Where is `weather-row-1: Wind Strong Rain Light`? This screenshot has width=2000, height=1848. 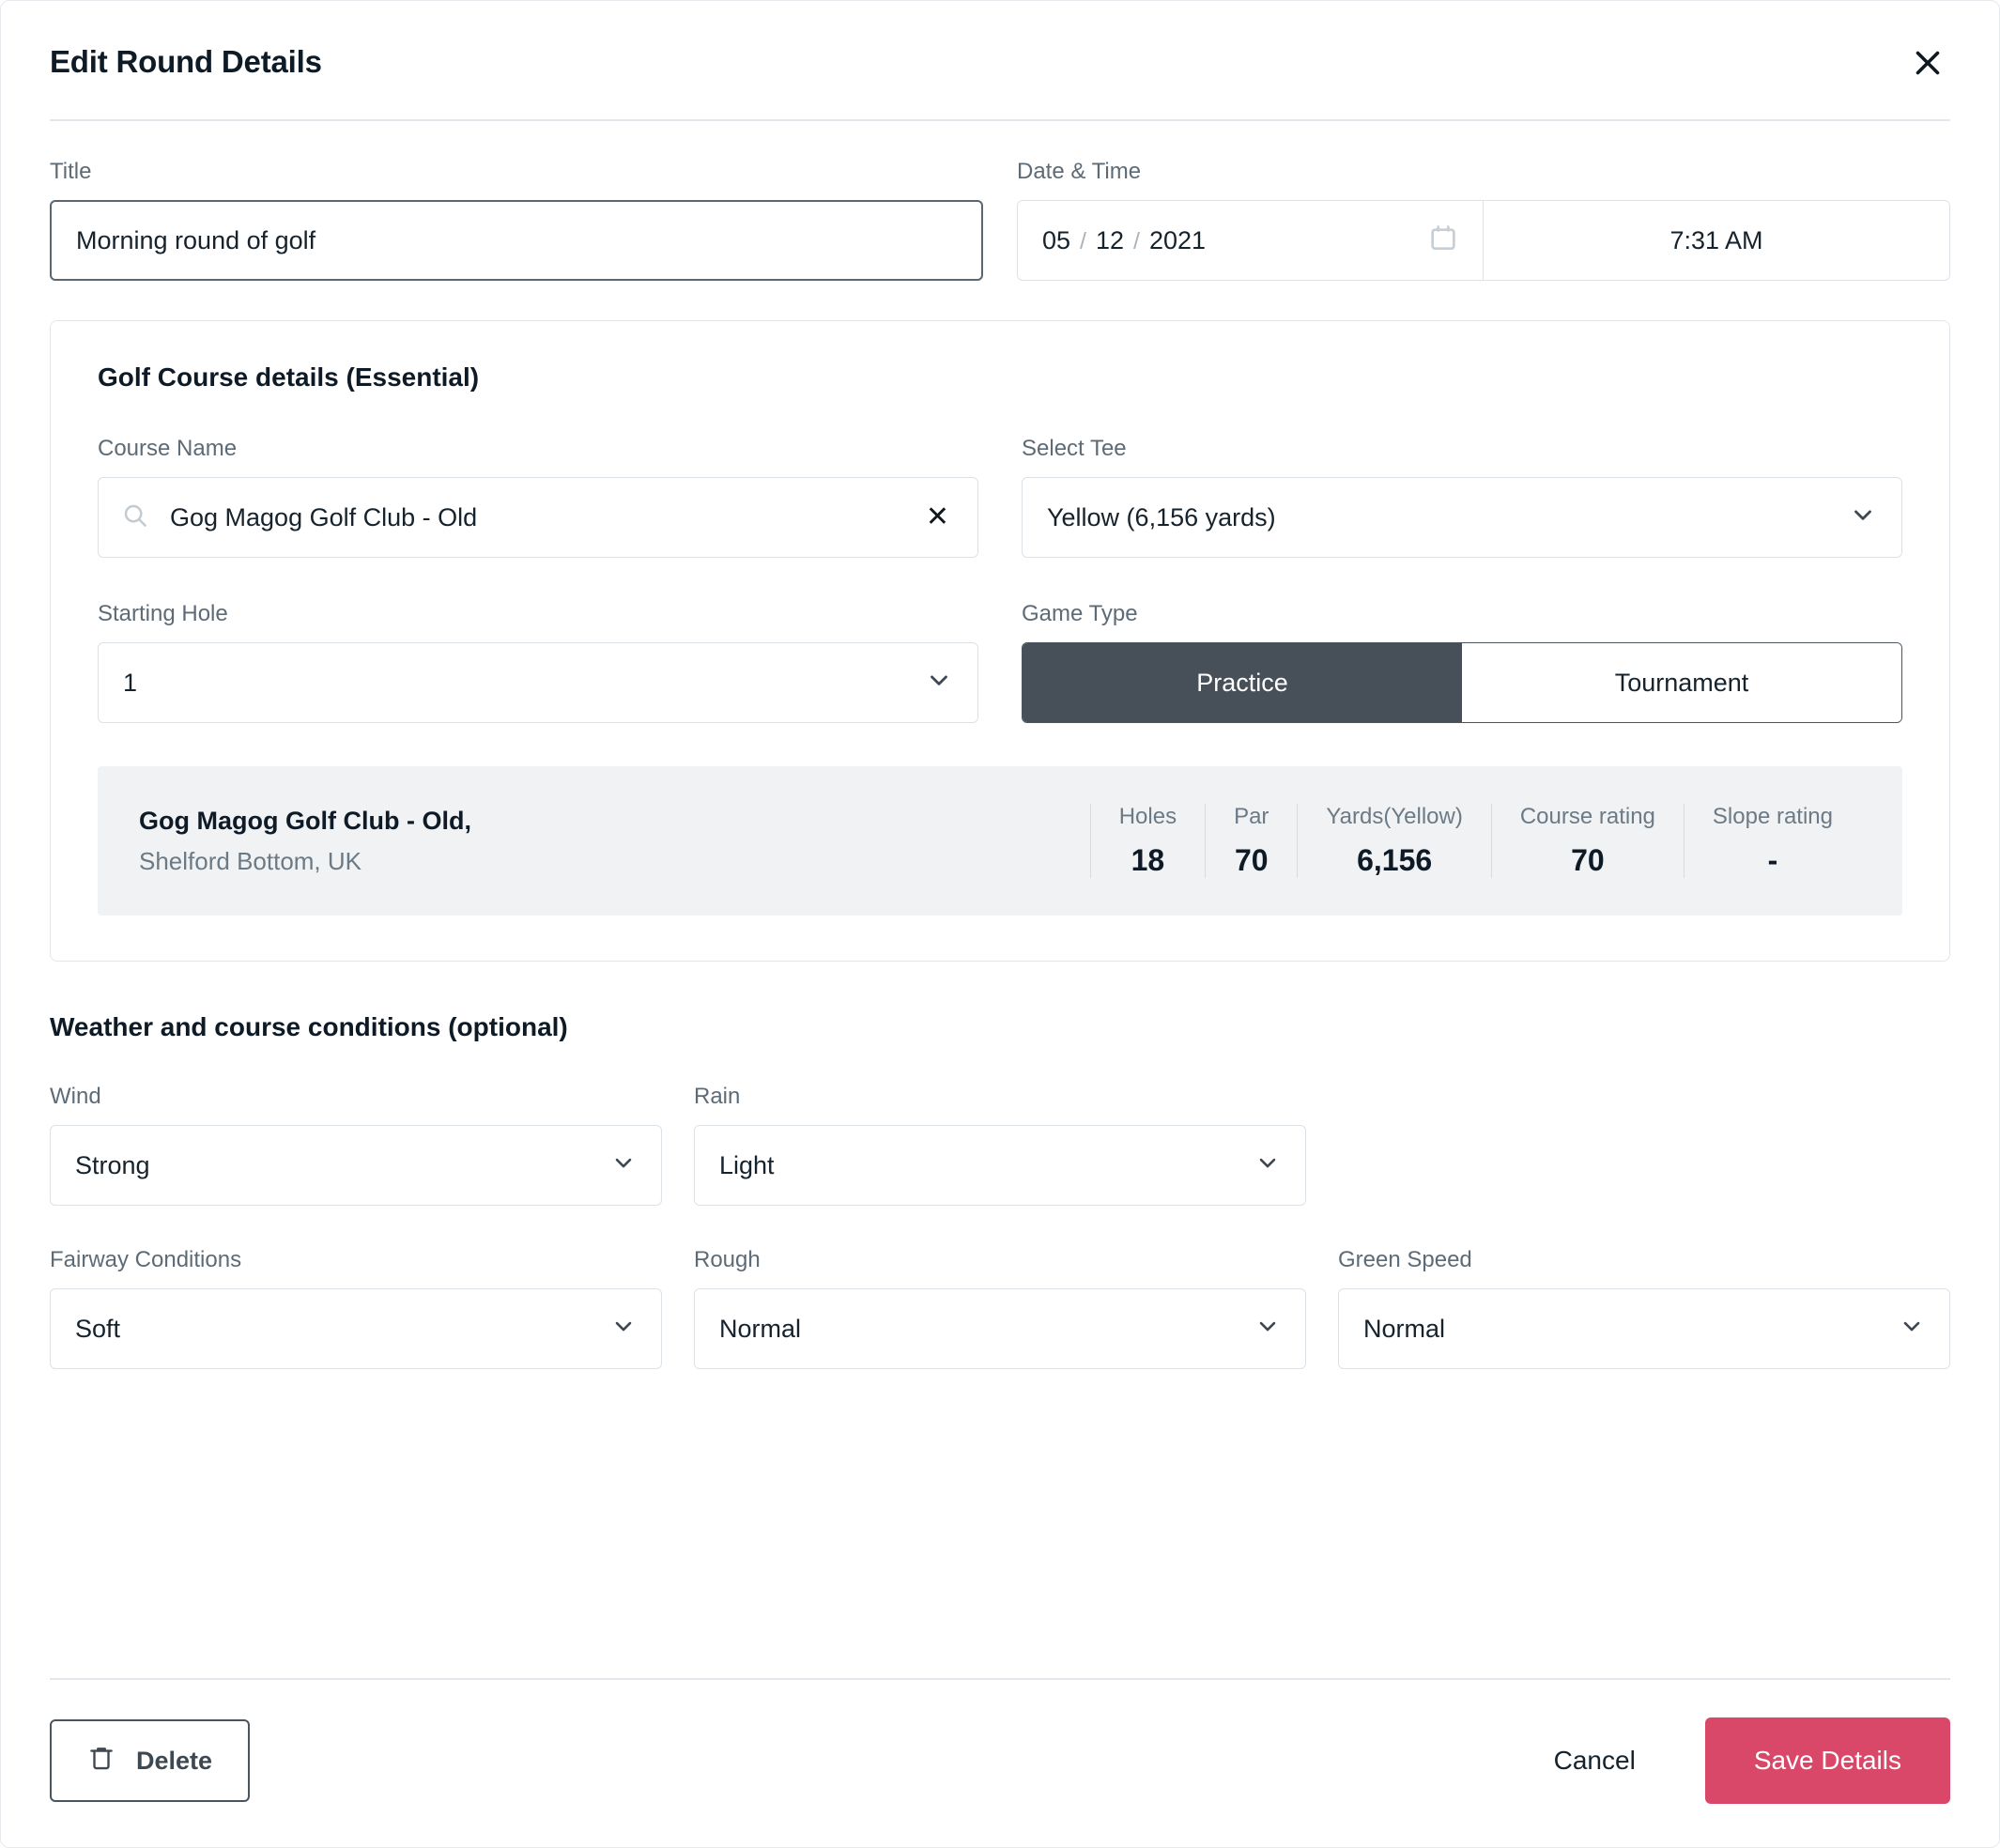
weather-row-1: Wind Strong Rain Light is located at coordinates (1000, 1145).